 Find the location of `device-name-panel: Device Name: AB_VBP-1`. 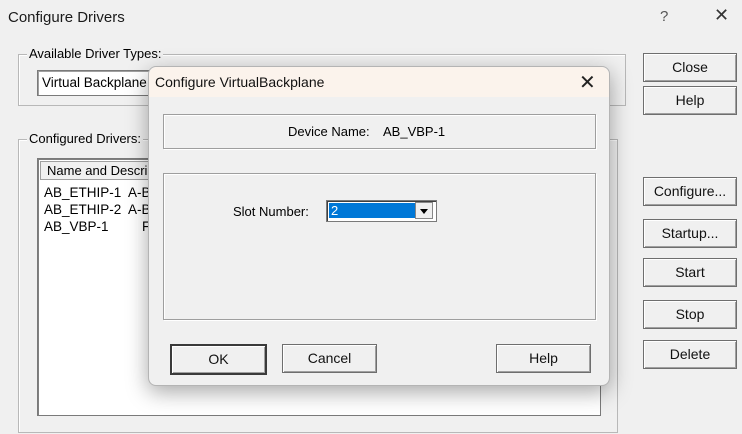

device-name-panel: Device Name: AB_VBP-1 is located at coordinates (379, 131).